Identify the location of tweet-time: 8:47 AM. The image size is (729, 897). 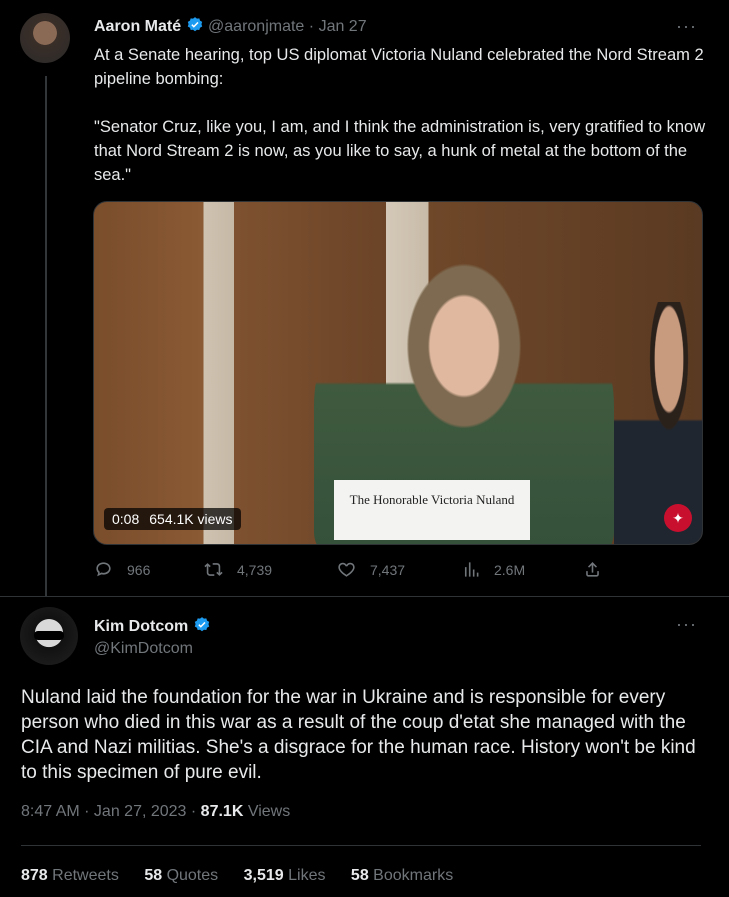
(50, 811).